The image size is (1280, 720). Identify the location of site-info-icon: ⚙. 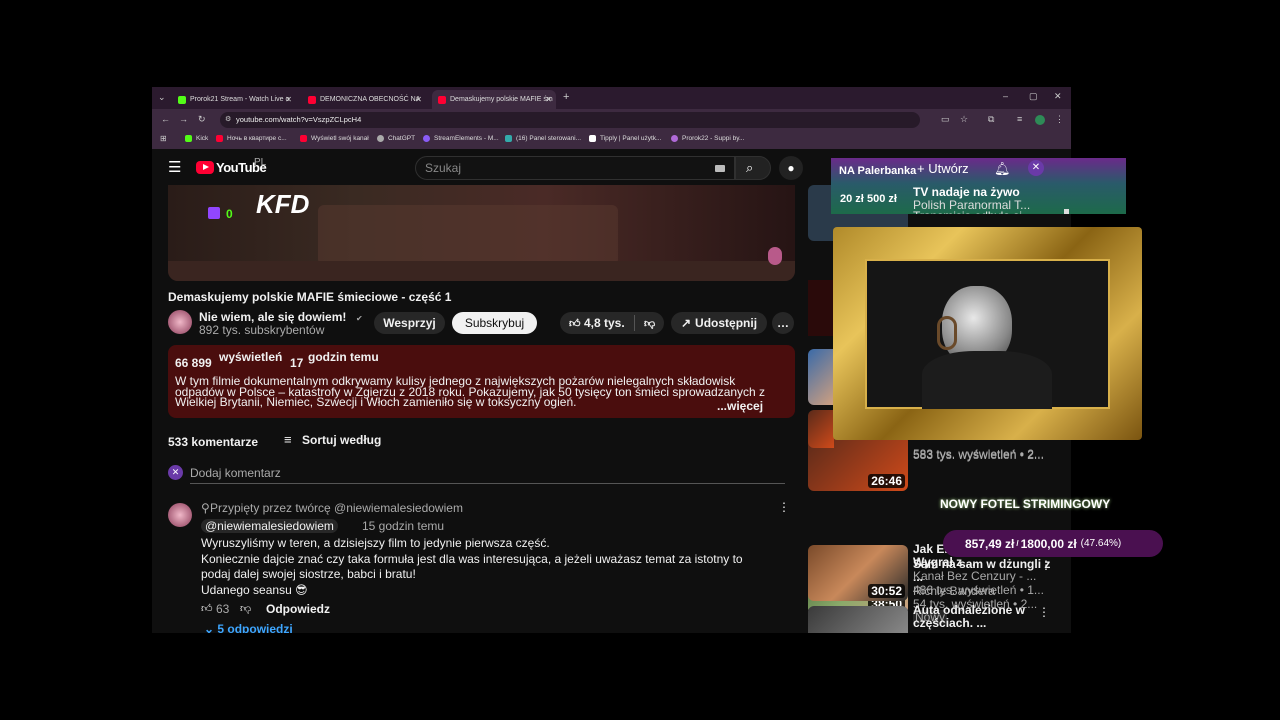
(228, 120).